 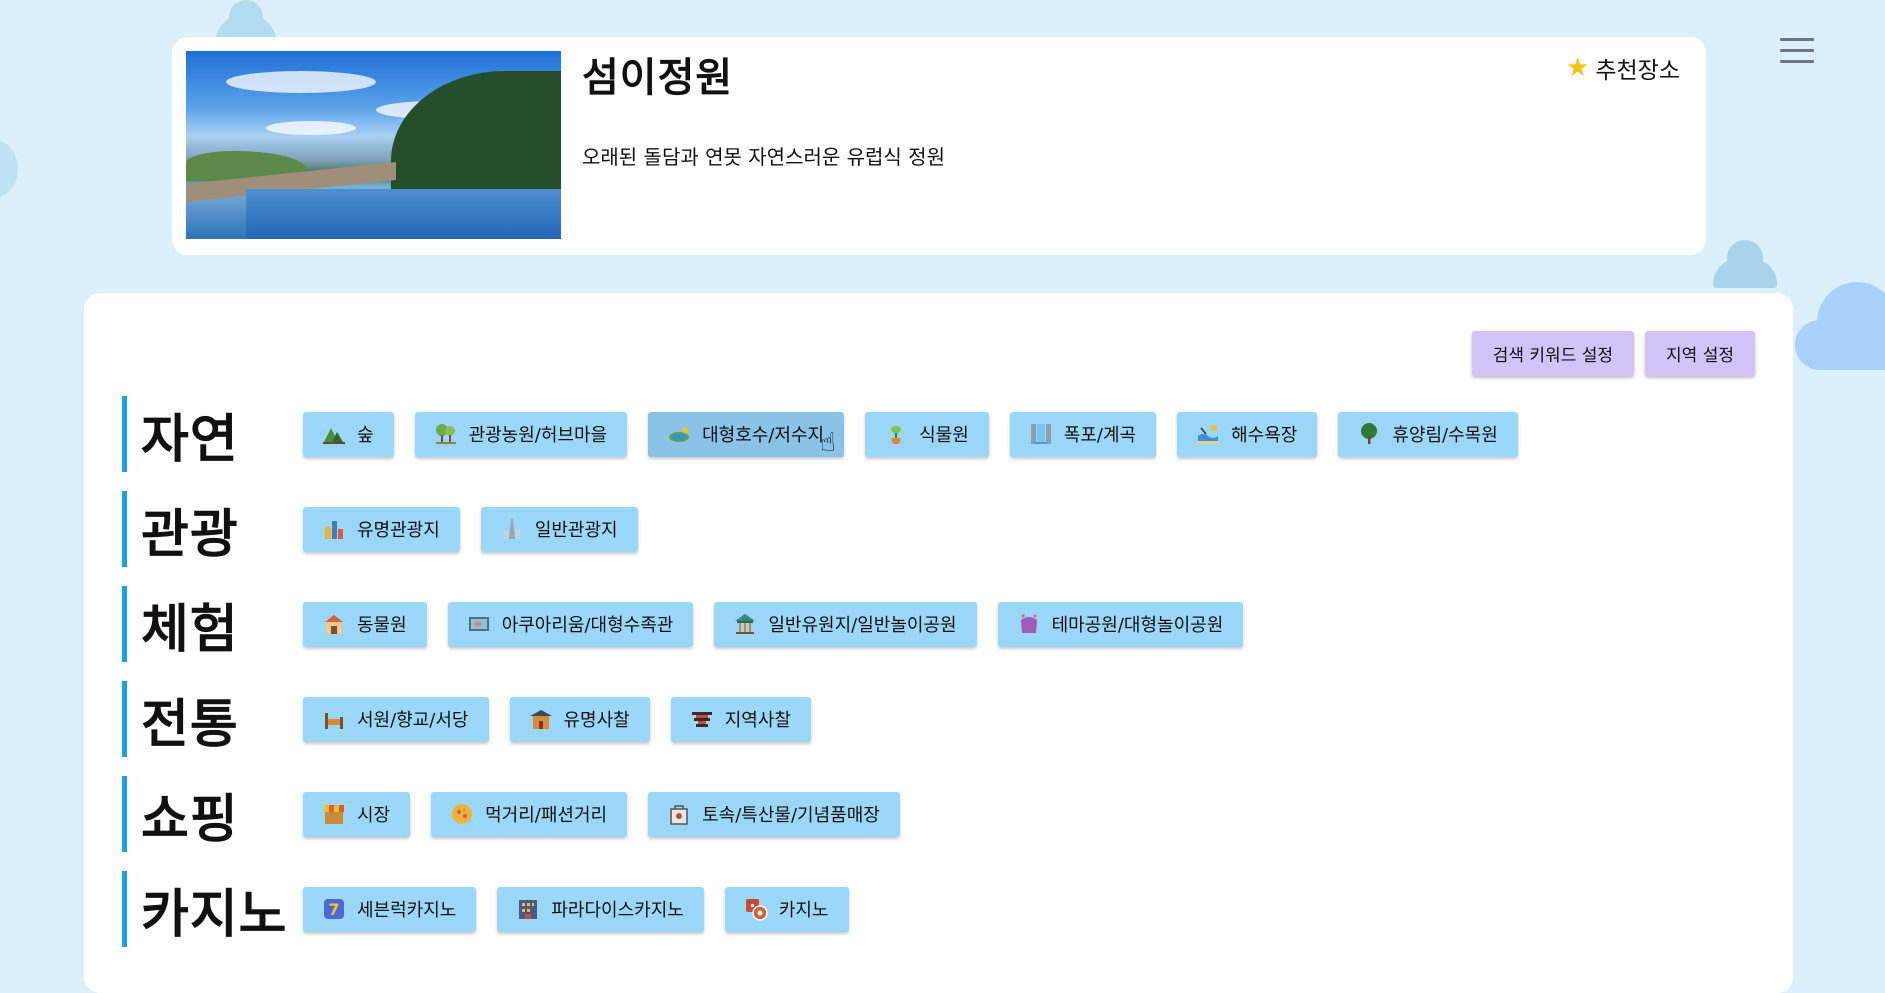 What do you see at coordinates (896, 434) in the screenshot?
I see `plant-icon` at bounding box center [896, 434].